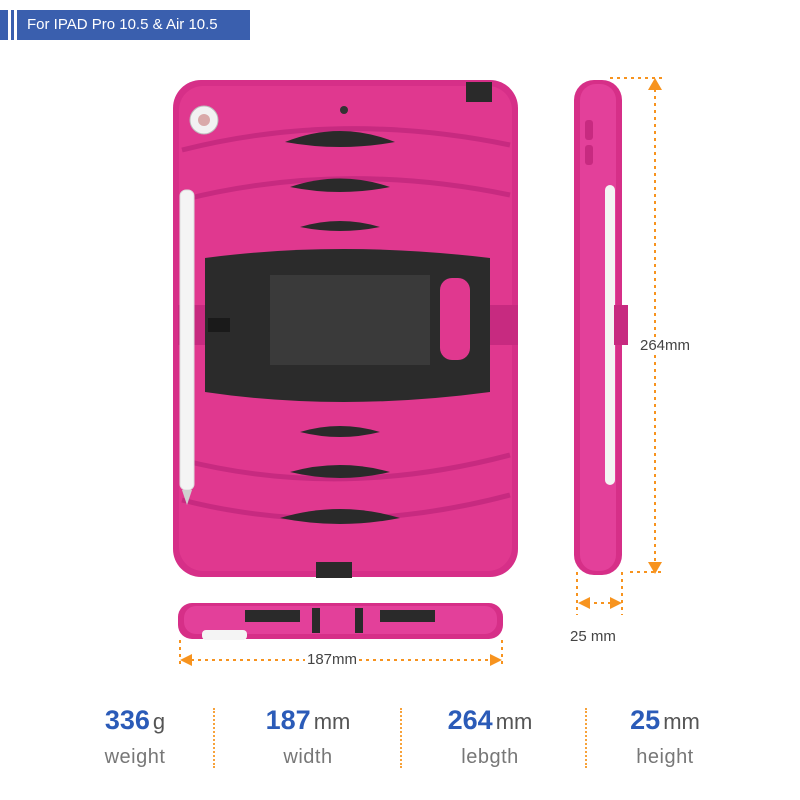 Image resolution: width=800 pixels, height=800 pixels. I want to click on spec-label: width, so click(308, 757).